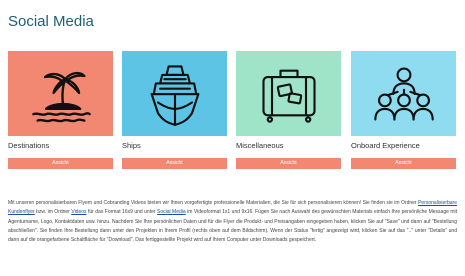 This screenshot has width=465, height=276. I want to click on card-image-onboard-experience, so click(403, 93).